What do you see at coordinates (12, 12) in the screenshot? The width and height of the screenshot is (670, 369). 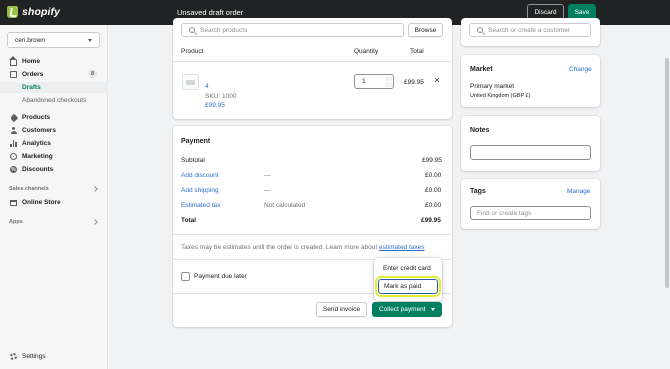 I see `shopify-bag-icon` at bounding box center [12, 12].